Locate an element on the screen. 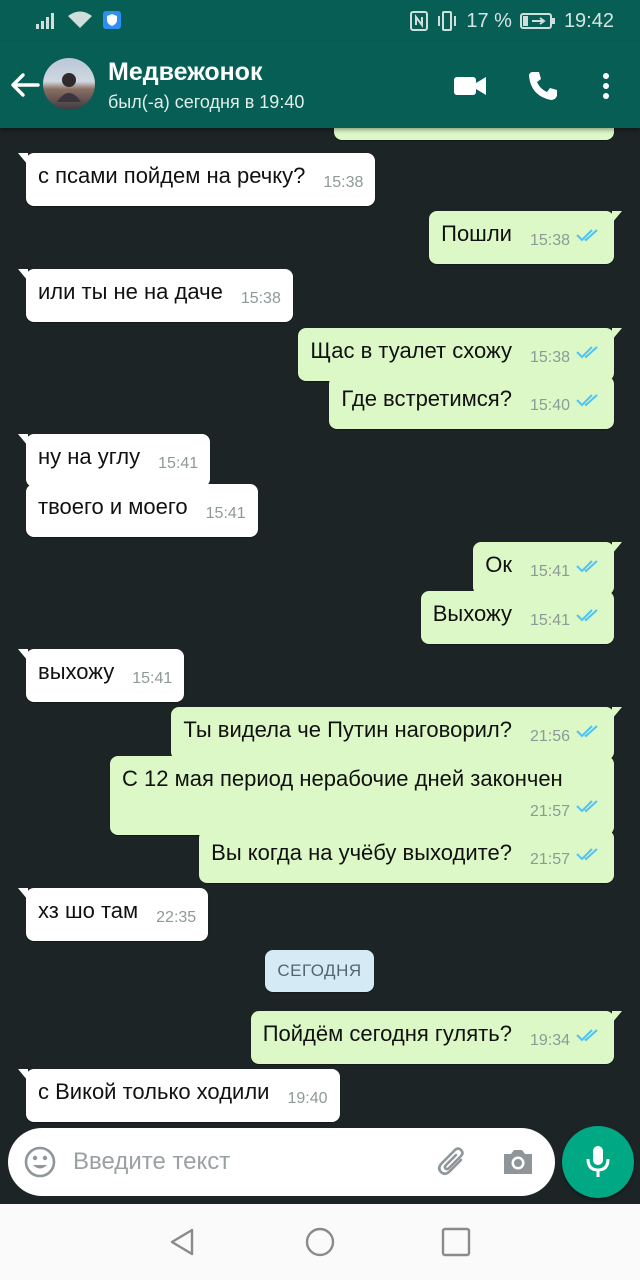  camera-icon is located at coordinates (518, 1162).